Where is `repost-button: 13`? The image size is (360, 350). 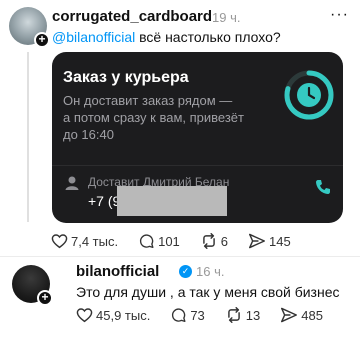
repost-button: 13 is located at coordinates (242, 315).